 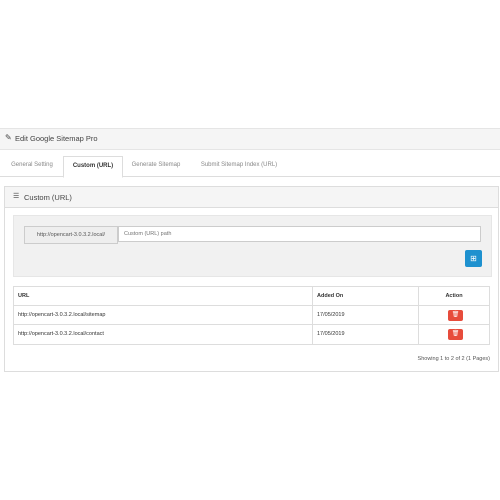 I want to click on list-icon: ☰, so click(x=16, y=196).